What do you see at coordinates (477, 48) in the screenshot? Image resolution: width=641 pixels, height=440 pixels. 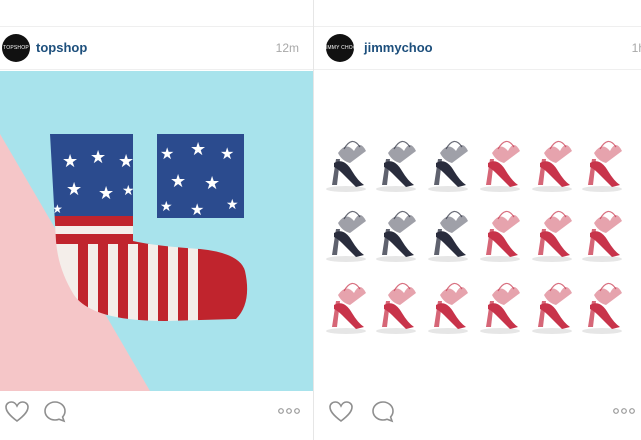 I see `post-header: JIMMY CHOO jimmychoo 1h` at bounding box center [477, 48].